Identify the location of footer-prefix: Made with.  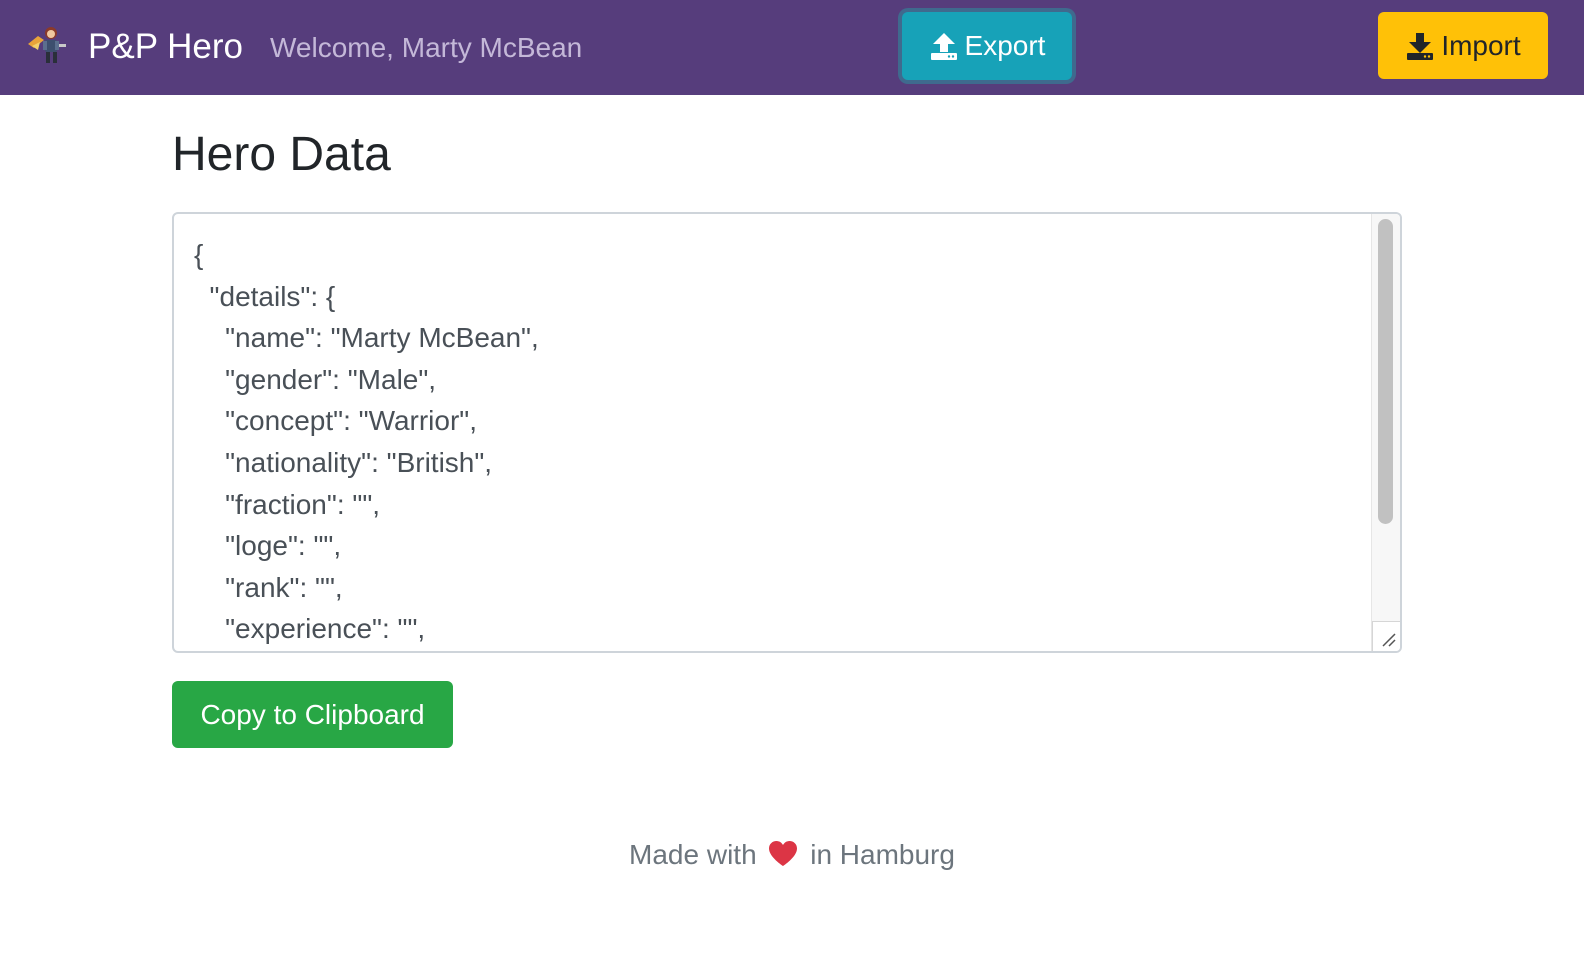
(693, 854).